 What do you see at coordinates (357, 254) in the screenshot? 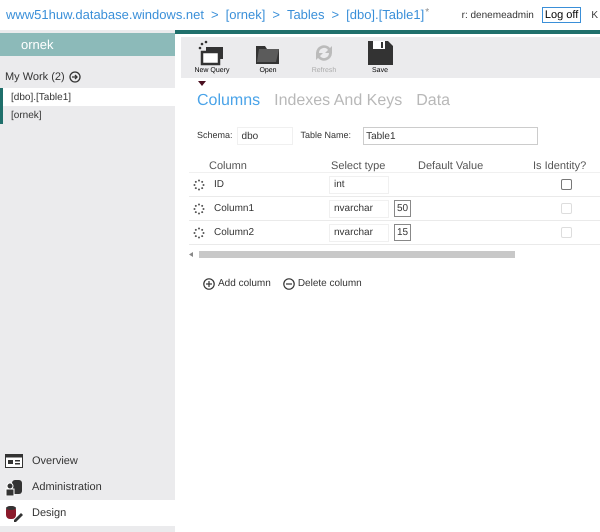
I see `horizontal-scrollbar` at bounding box center [357, 254].